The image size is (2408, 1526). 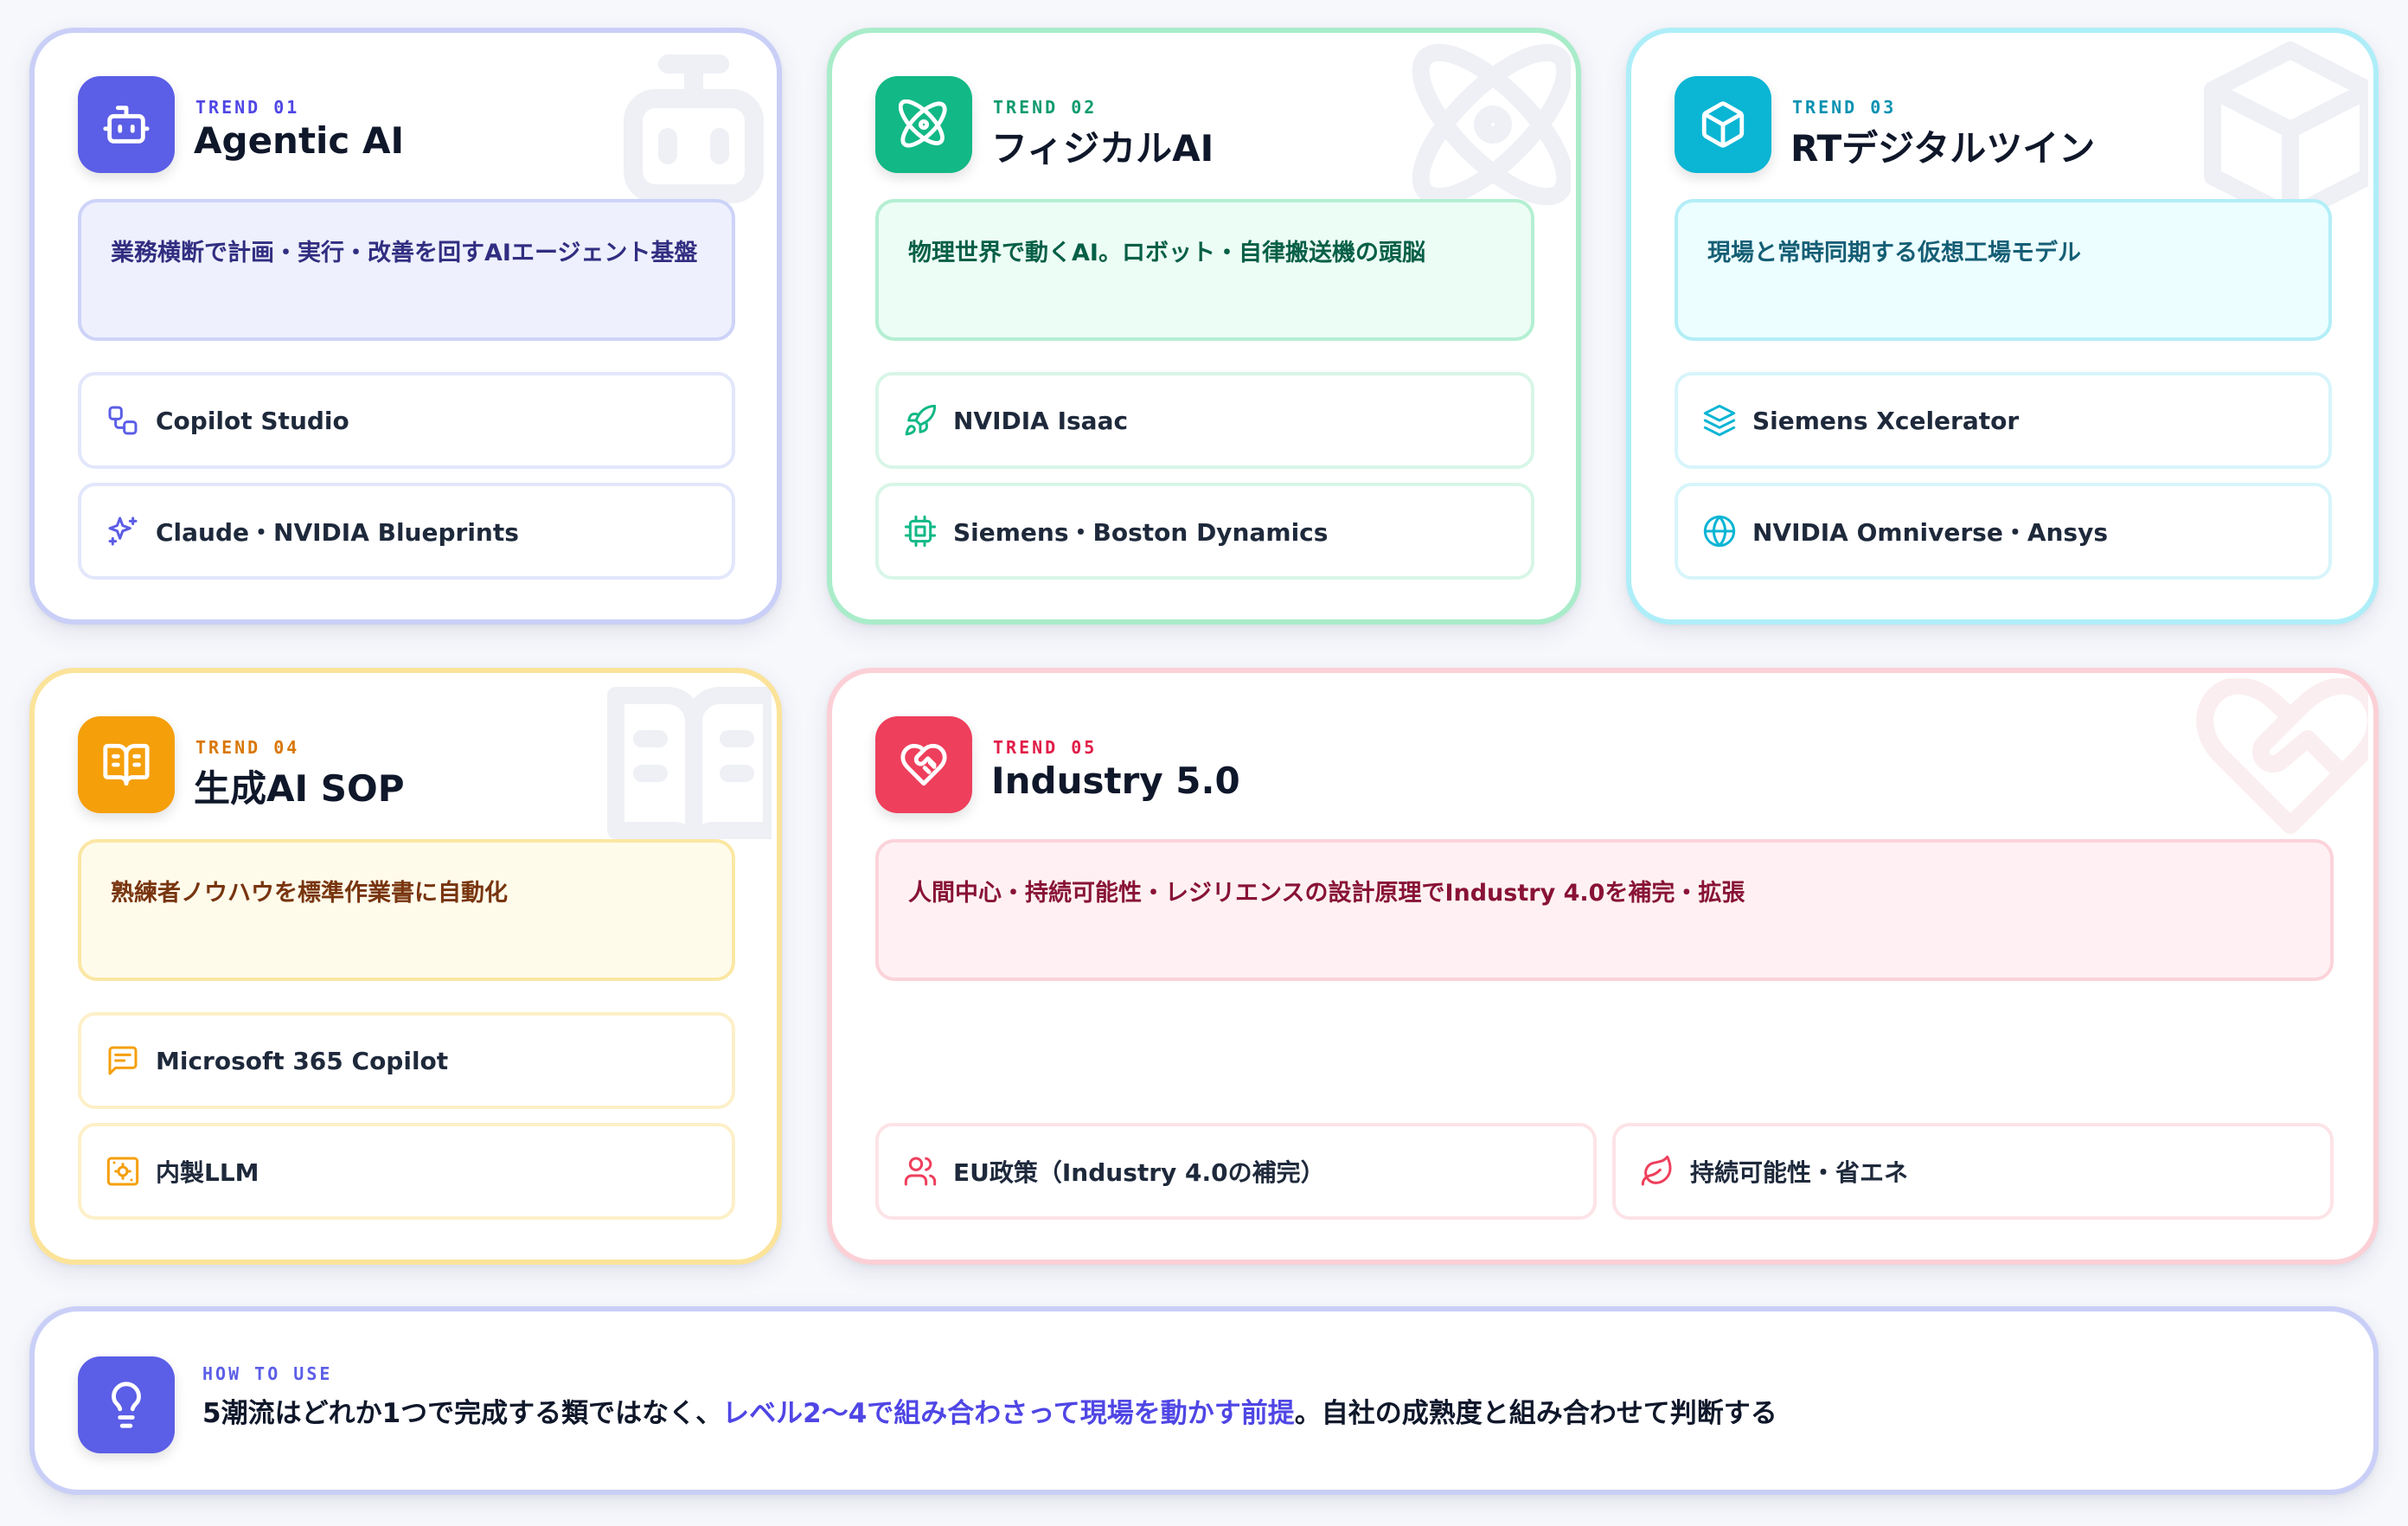 I want to click on howto-text-highlight: レベル2〜4で組み合わさって現場を動かす前提, so click(x=1008, y=1413).